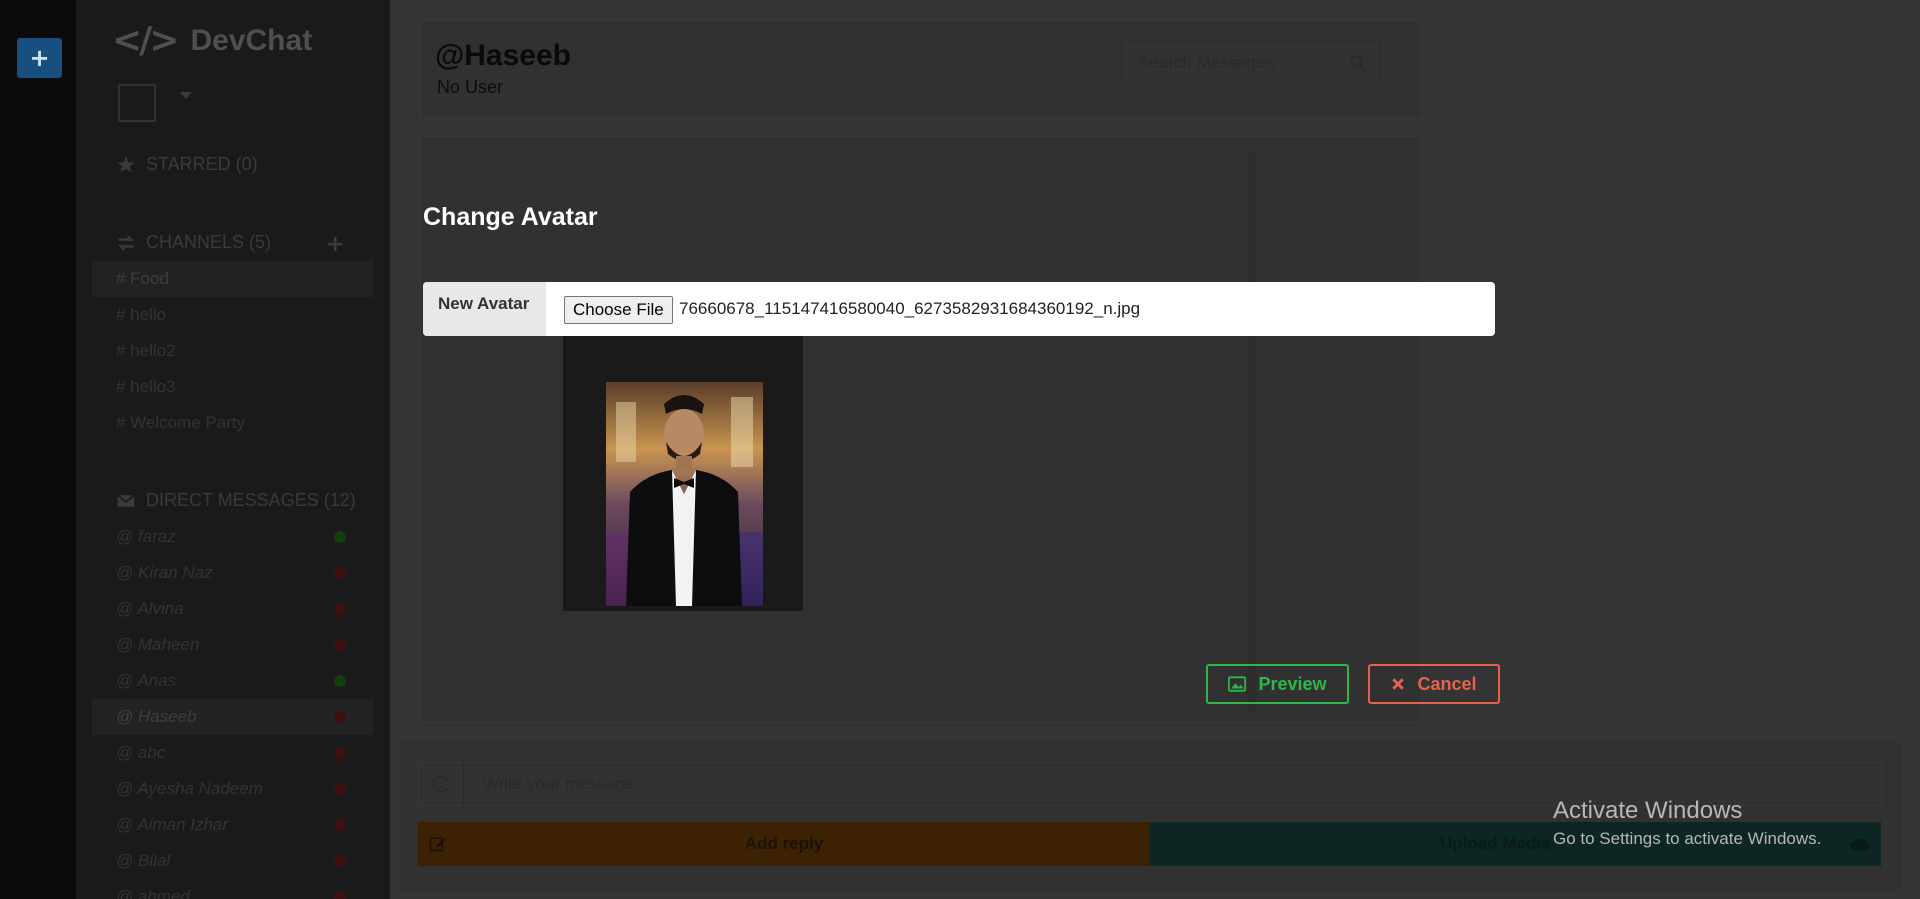 This screenshot has height=899, width=1920. I want to click on code-icon: </>, so click(146, 40).